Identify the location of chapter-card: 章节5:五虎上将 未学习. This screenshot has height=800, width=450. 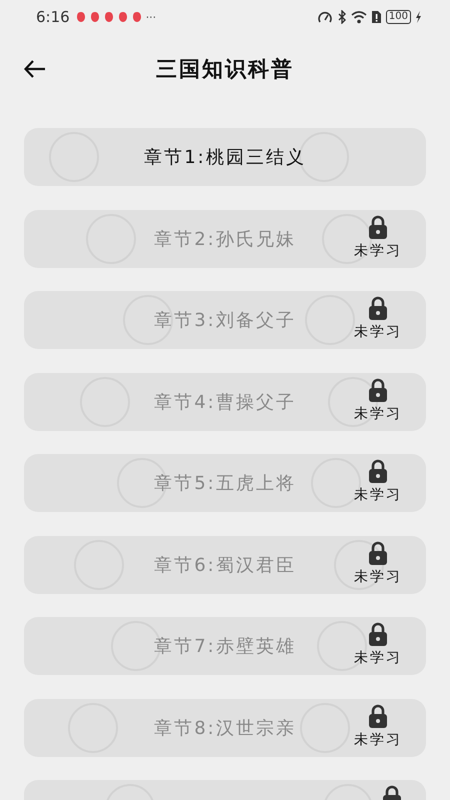
(225, 483).